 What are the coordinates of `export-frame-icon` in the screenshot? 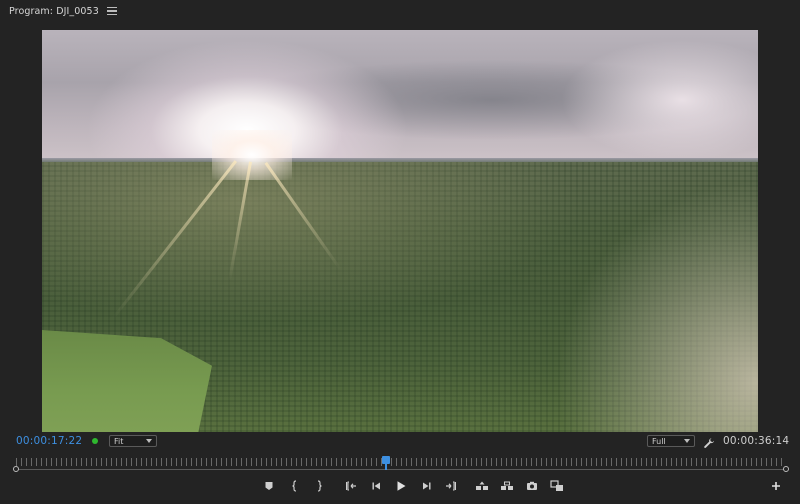 It's located at (532, 486).